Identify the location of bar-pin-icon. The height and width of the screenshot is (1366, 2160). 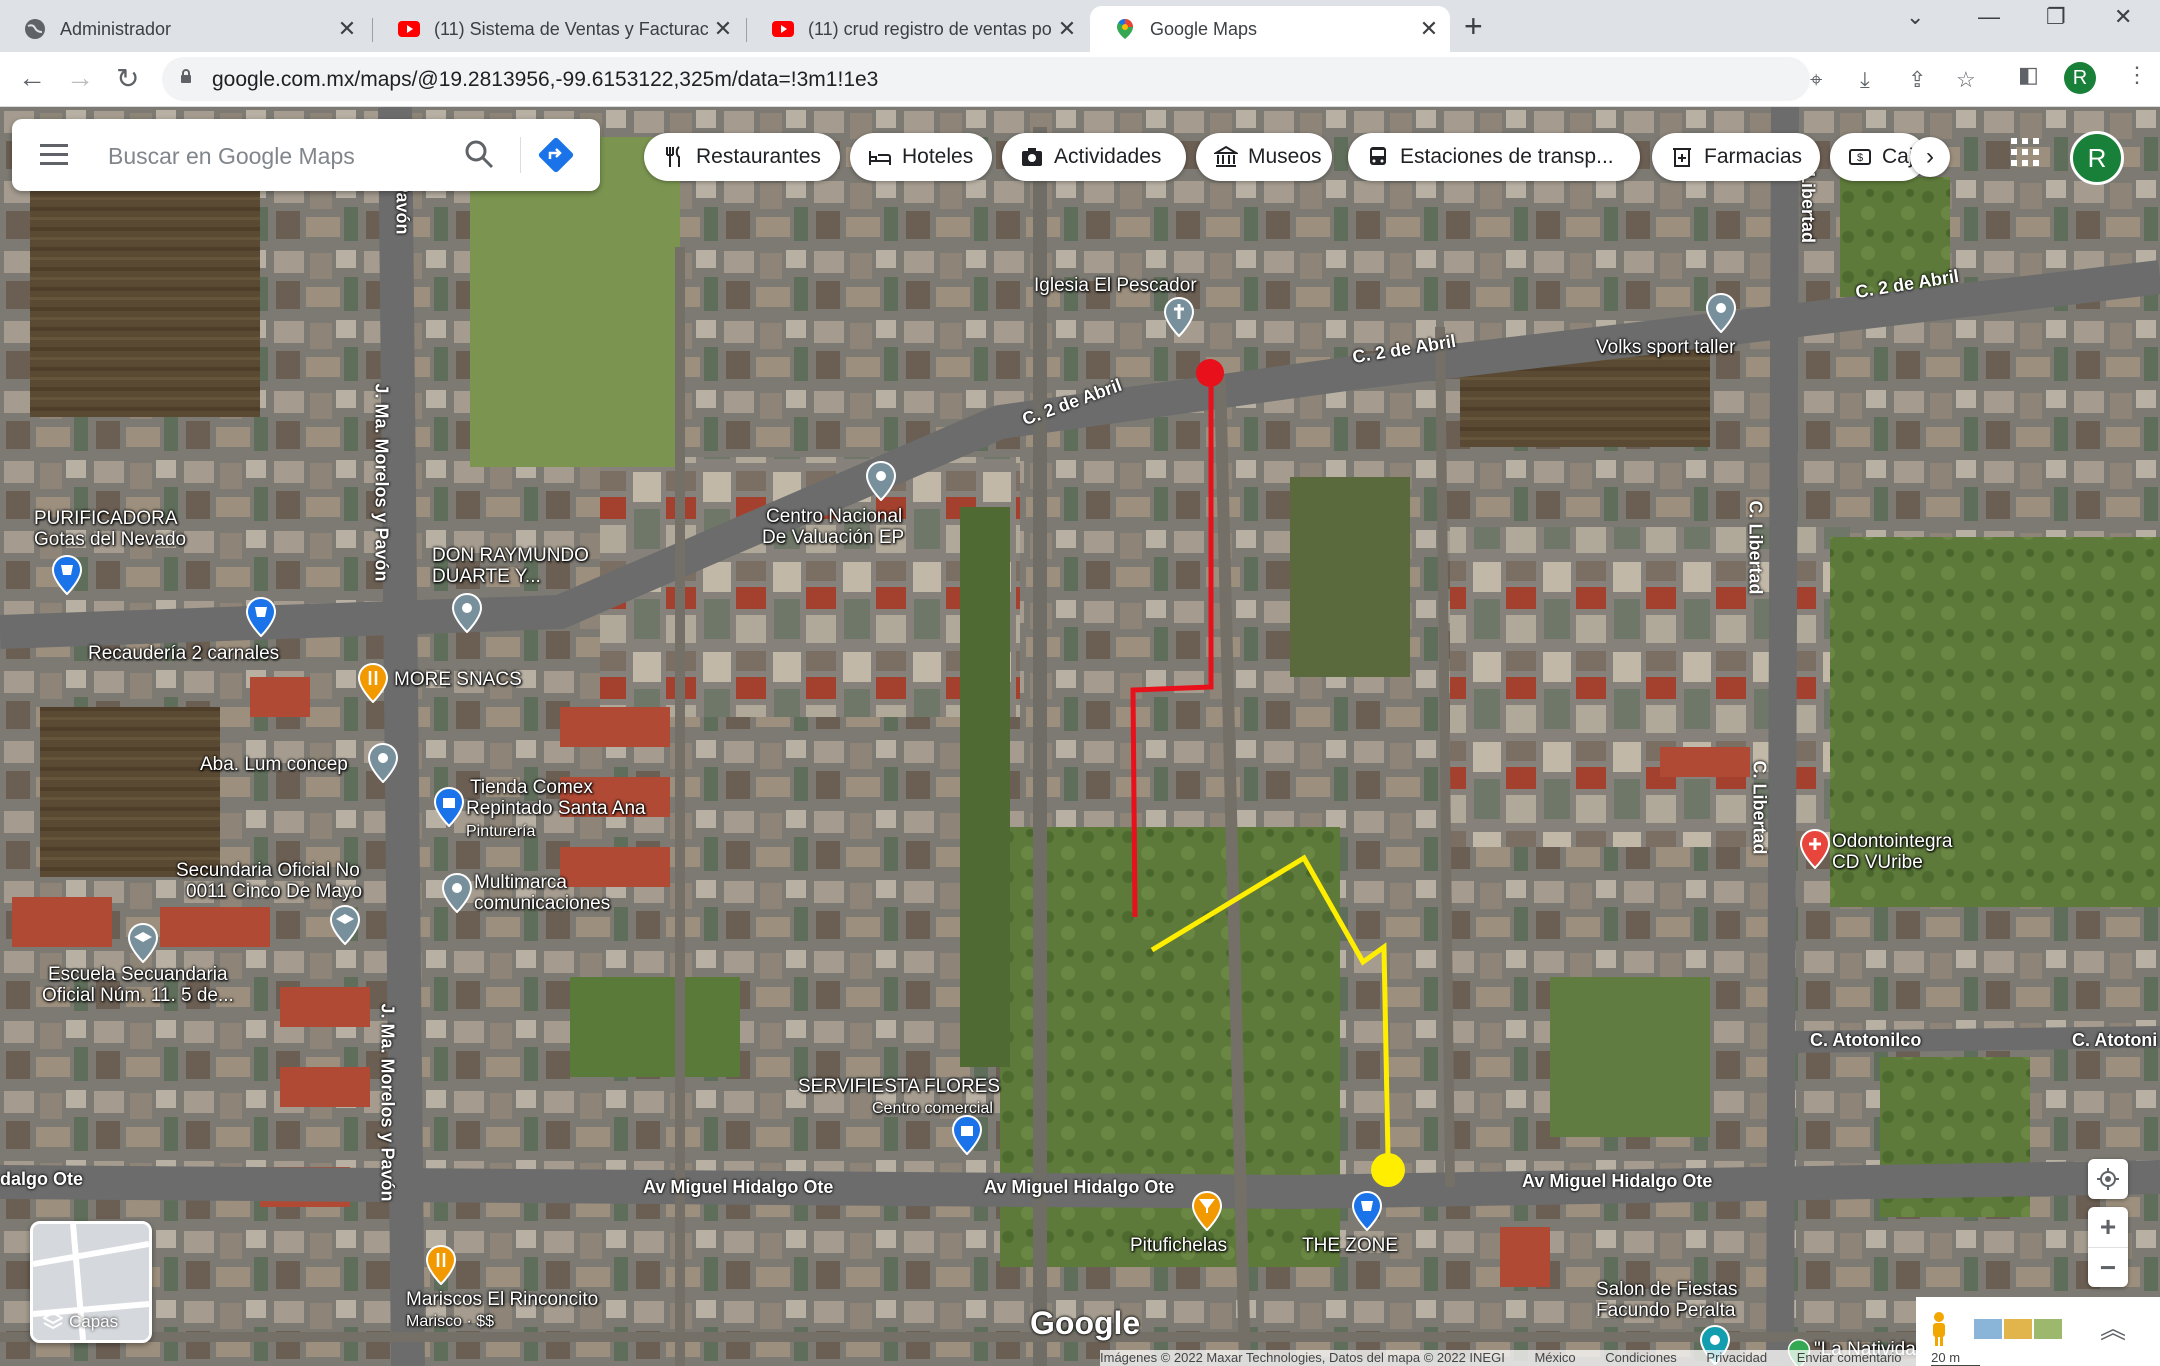
(1207, 1211).